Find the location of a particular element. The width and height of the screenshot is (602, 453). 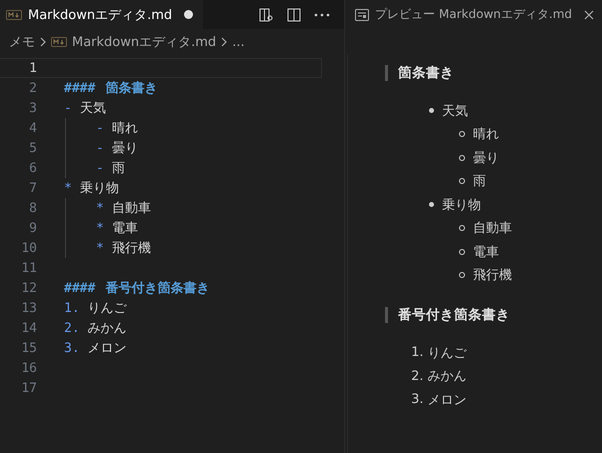

list-item-text: 曇り is located at coordinates (486, 158).